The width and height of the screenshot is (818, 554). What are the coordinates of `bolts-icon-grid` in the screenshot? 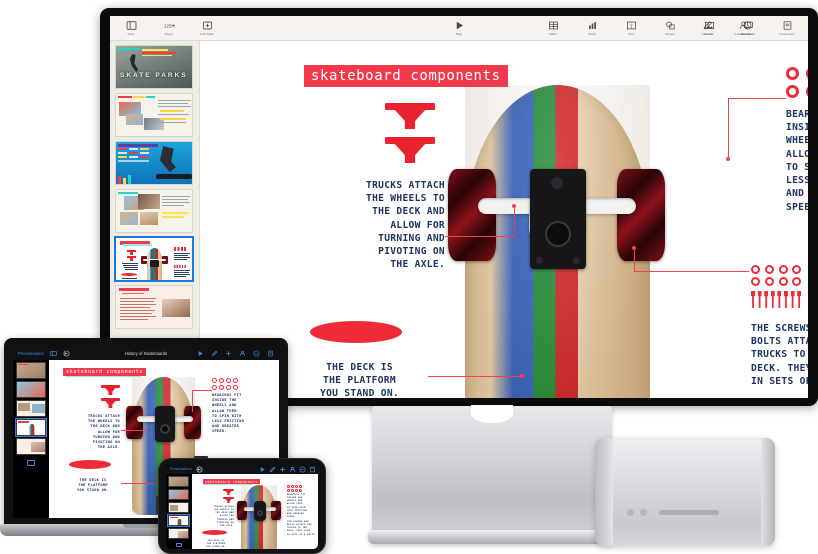 It's located at (776, 299).